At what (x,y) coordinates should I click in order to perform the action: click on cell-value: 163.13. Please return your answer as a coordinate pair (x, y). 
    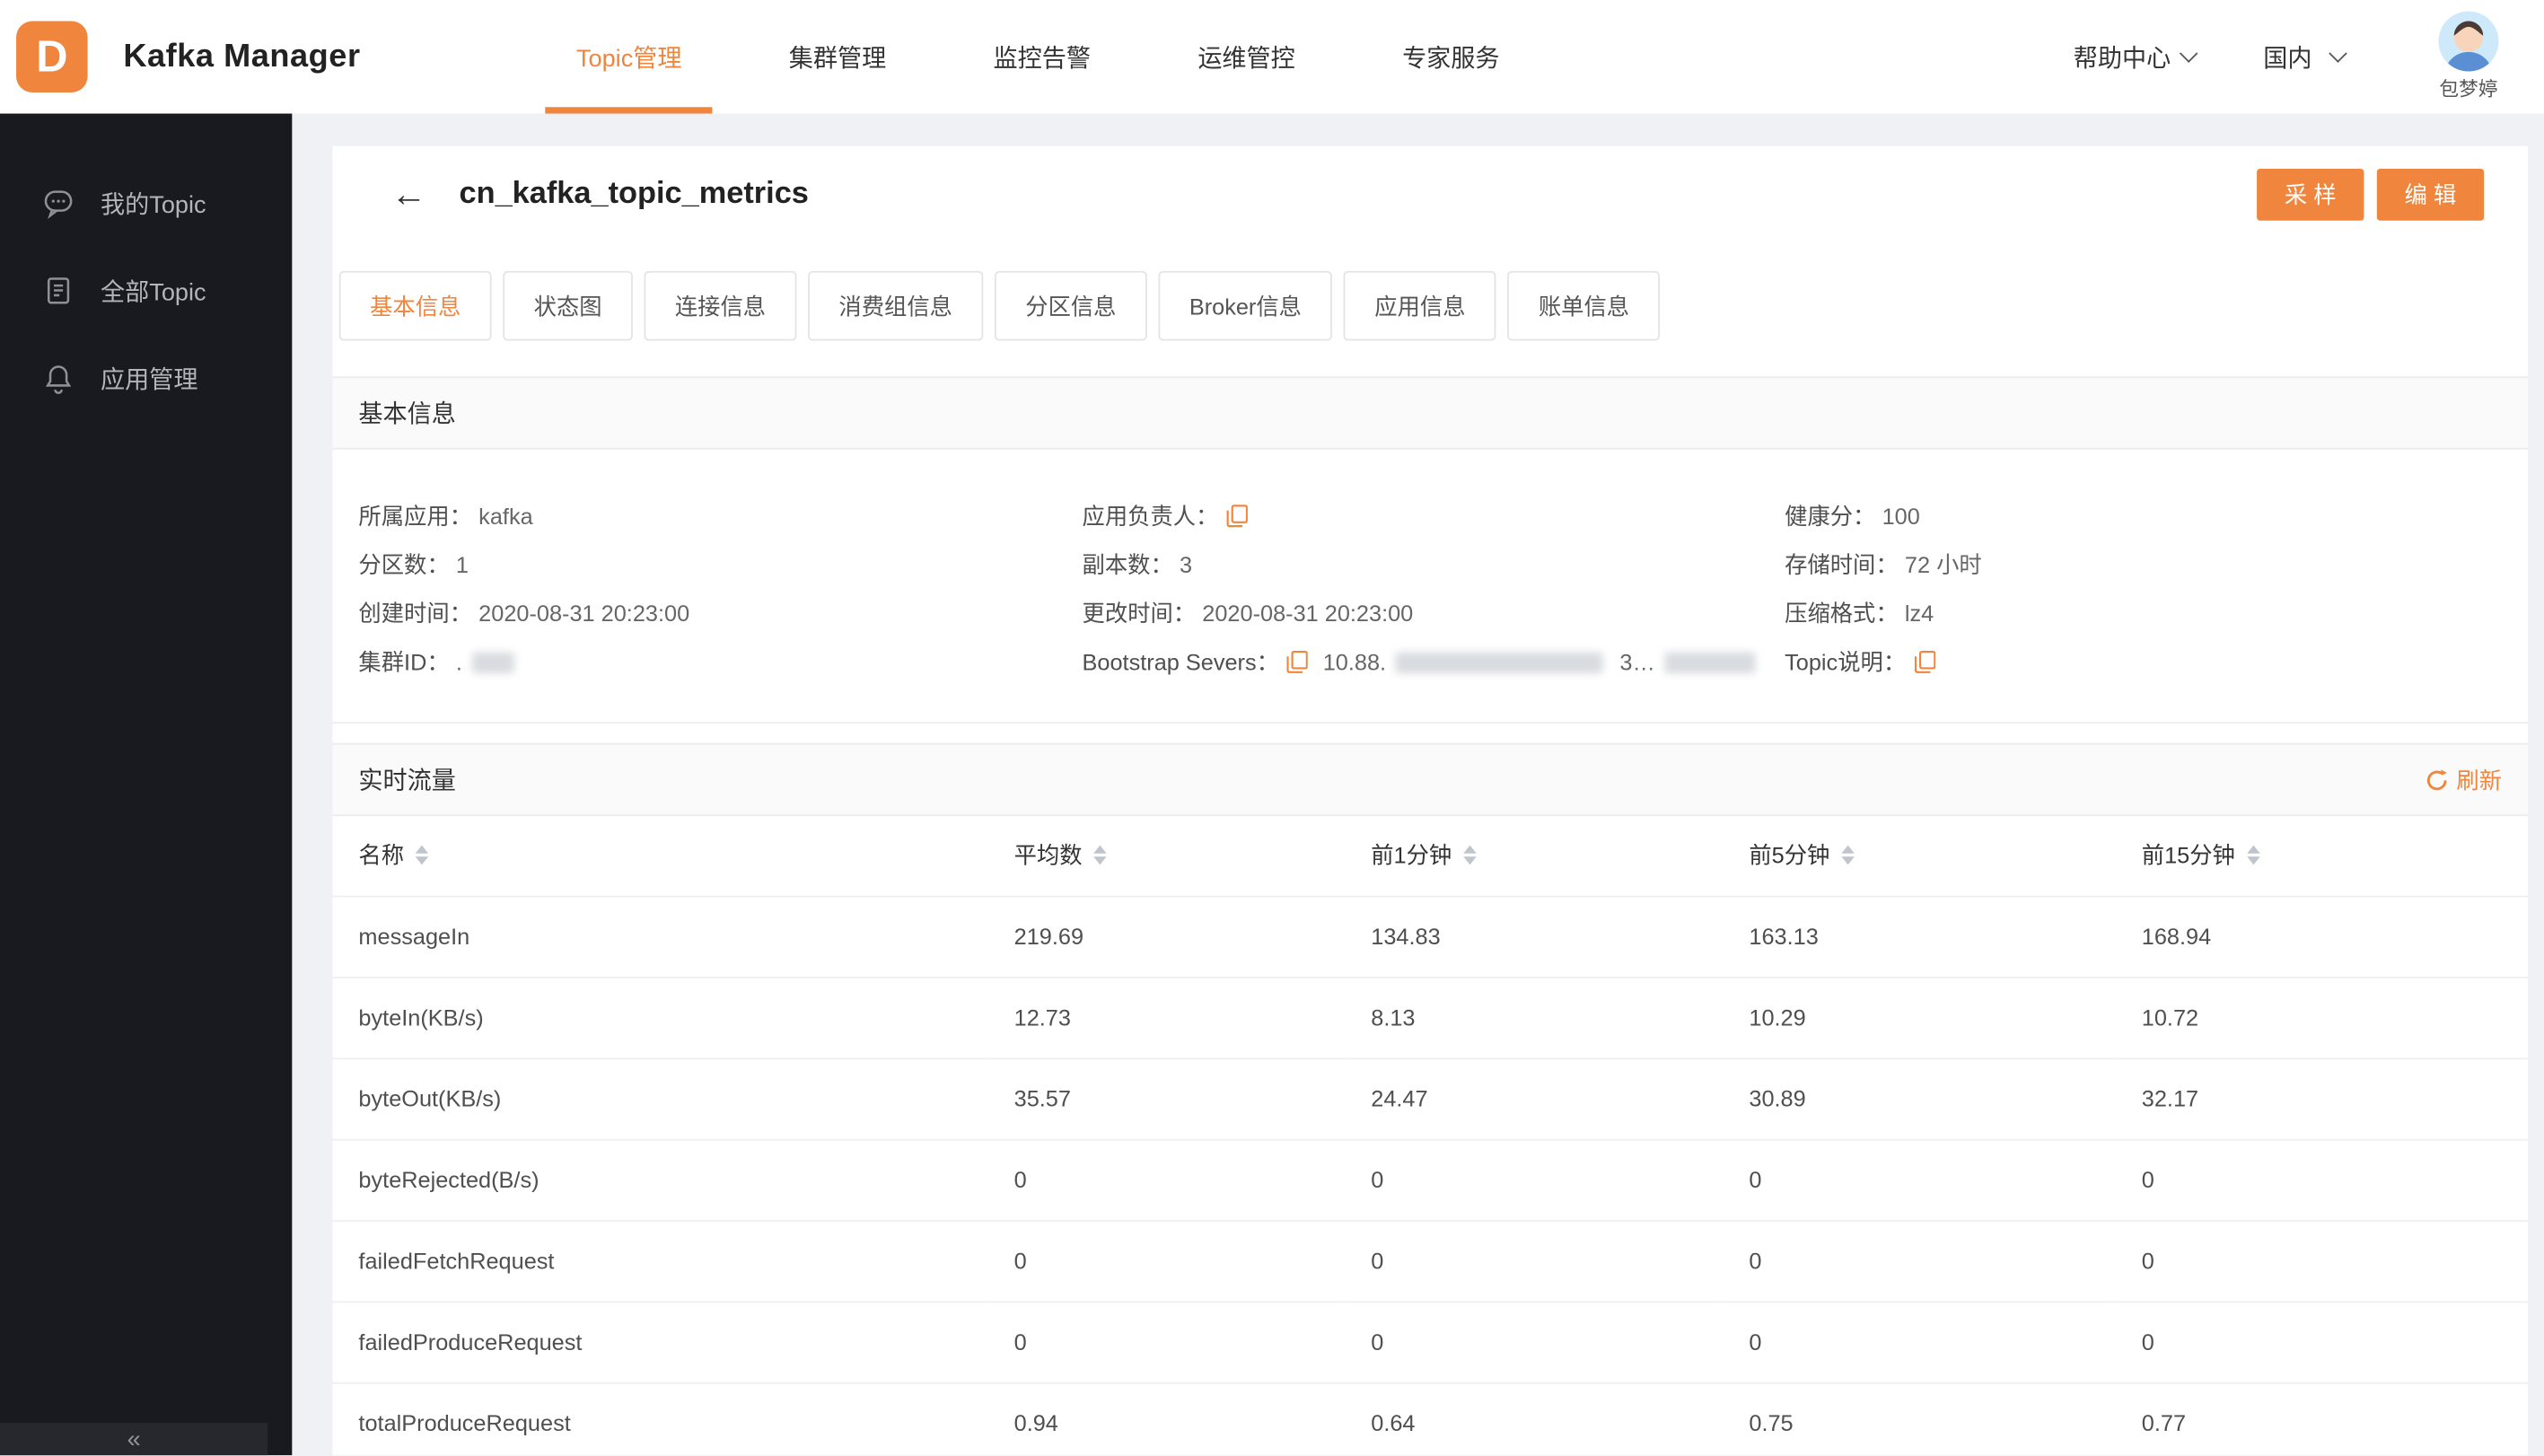
    Looking at the image, I should click on (1920, 937).